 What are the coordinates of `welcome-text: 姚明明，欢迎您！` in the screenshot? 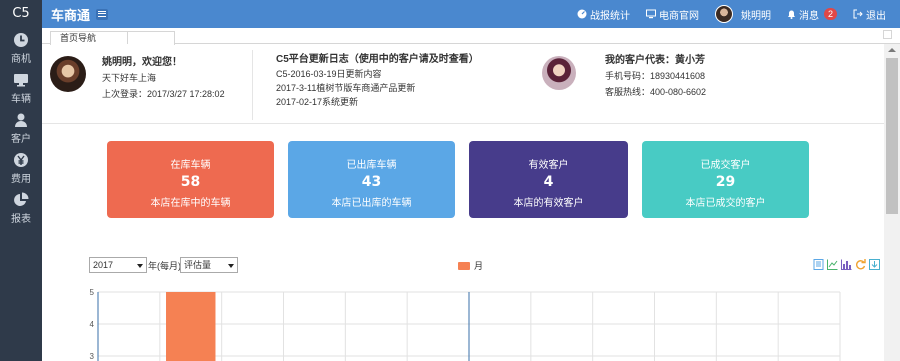 It's located at (142, 62).